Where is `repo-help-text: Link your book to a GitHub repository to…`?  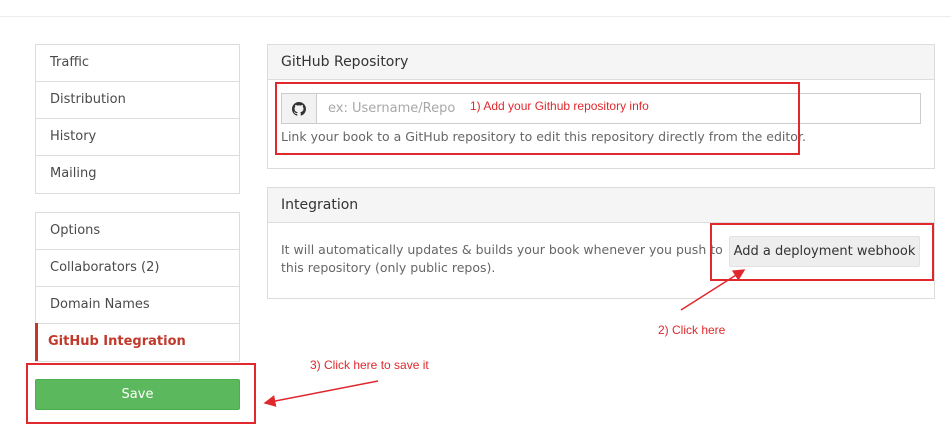 repo-help-text: Link your book to a GitHub repository to… is located at coordinates (543, 136).